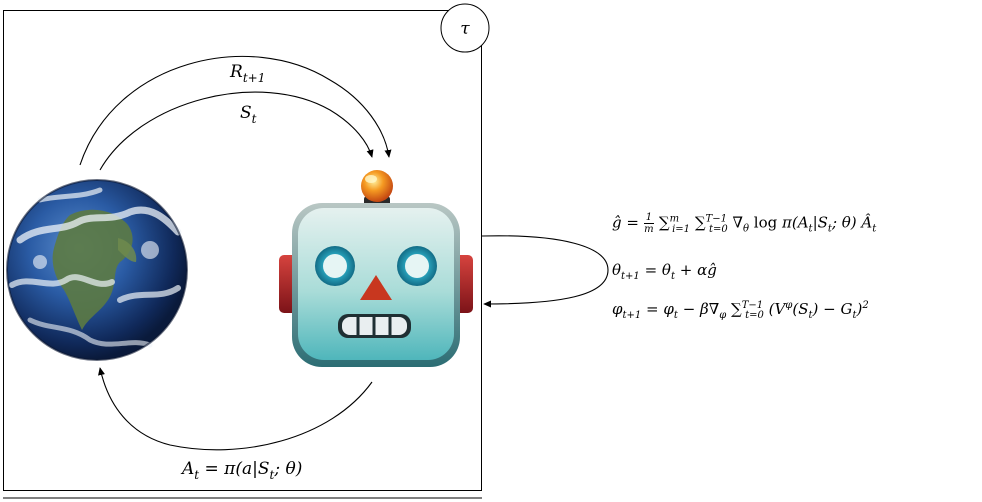 Image resolution: width=982 pixels, height=502 pixels. Describe the element at coordinates (235, 409) in the screenshot. I see `action-arrow` at that location.